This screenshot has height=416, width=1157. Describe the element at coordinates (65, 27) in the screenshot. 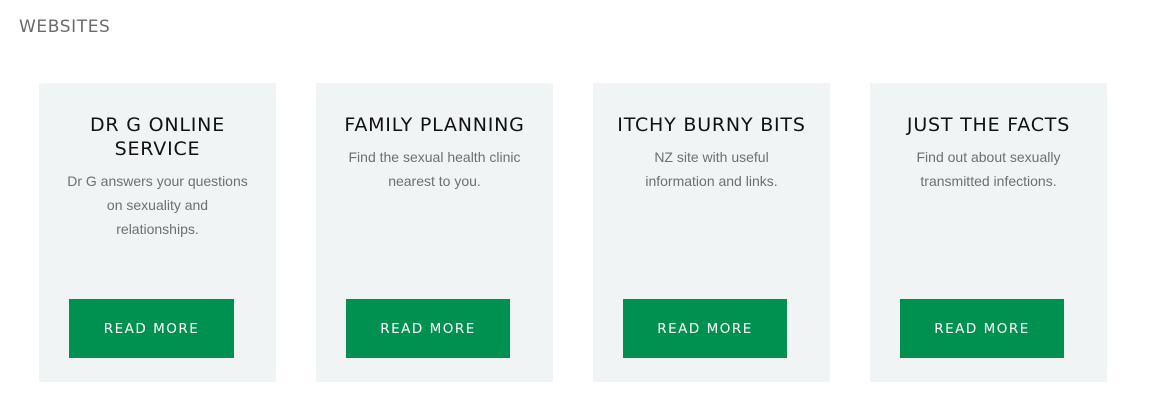

I see `section-heading: WEBSITES` at that location.